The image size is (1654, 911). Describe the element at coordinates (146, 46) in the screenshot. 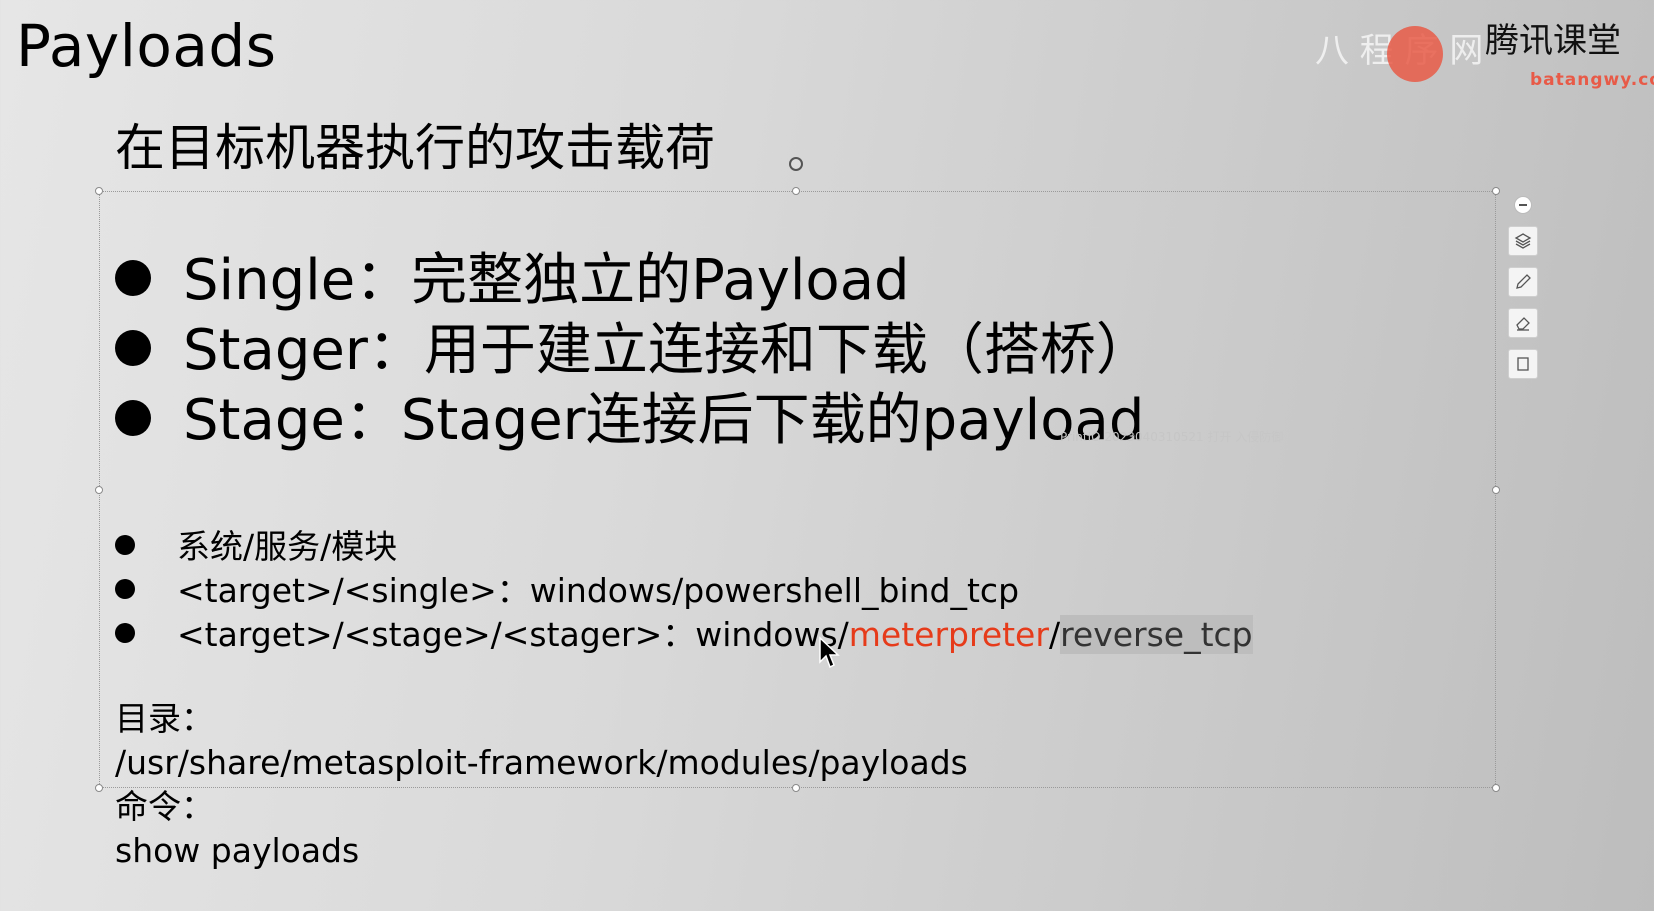

I see `slide-title: Payloads` at that location.